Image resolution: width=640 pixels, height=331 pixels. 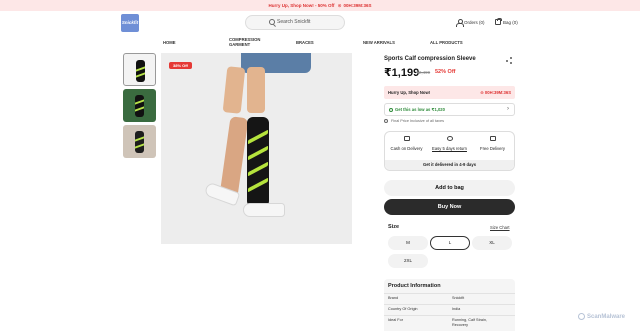 I want to click on price-note-text: Final Price Inclusive of all taxes, so click(x=417, y=121).